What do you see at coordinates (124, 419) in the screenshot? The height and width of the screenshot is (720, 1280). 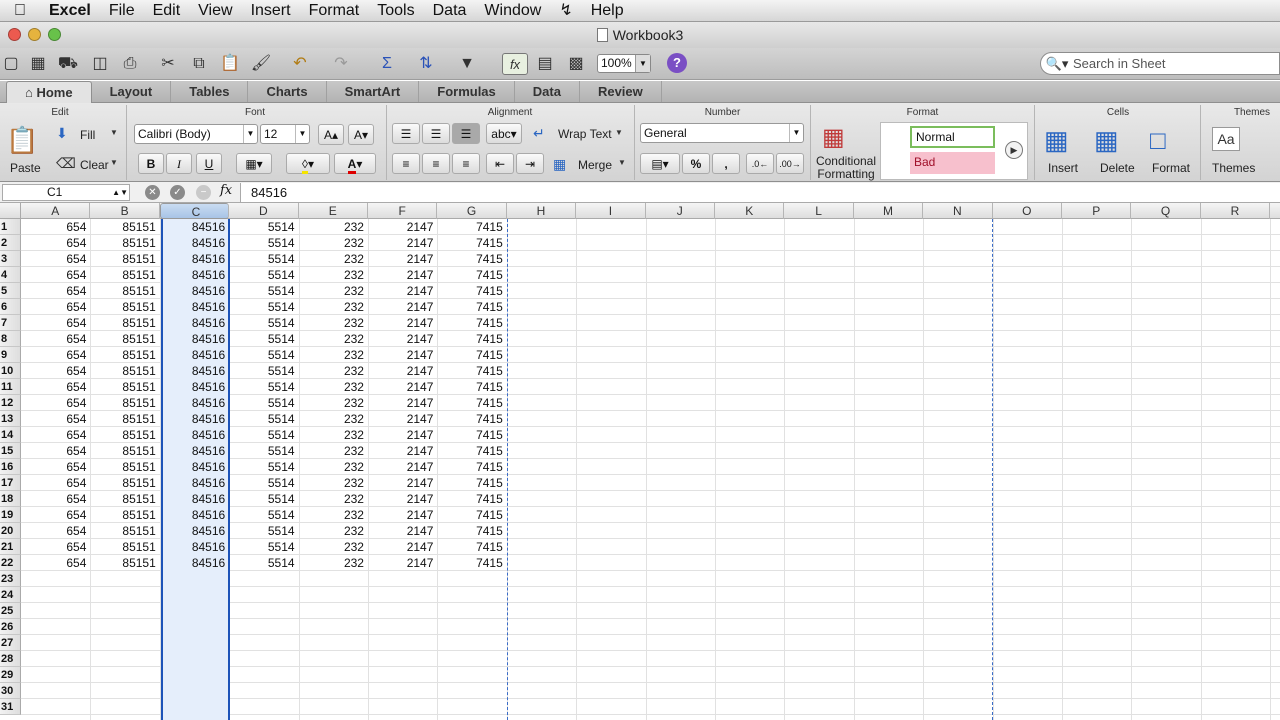 I see `cell-b13: 85151` at bounding box center [124, 419].